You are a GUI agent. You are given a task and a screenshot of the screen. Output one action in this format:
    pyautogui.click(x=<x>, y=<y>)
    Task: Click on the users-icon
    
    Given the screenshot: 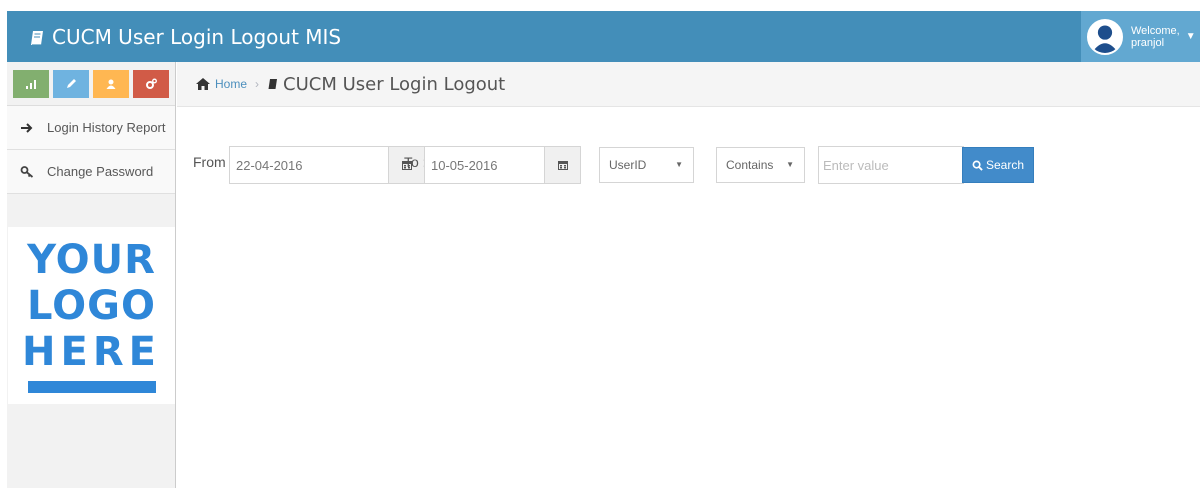 What is the action you would take?
    pyautogui.click(x=111, y=84)
    